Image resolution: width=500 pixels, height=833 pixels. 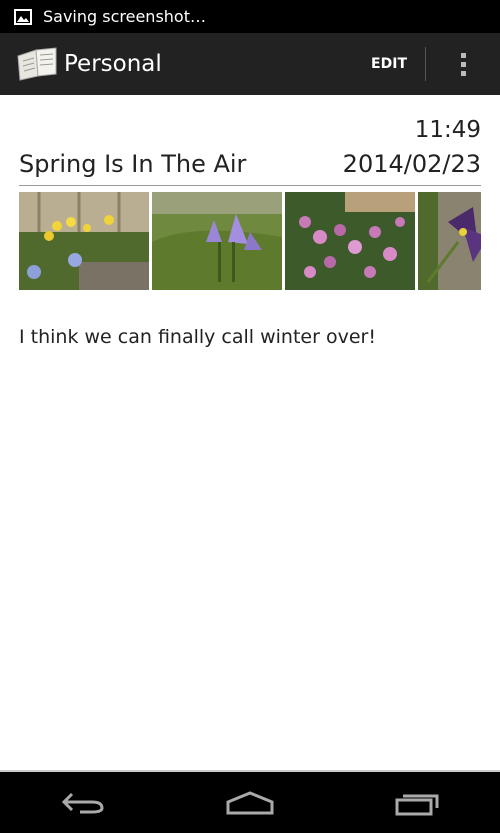 What do you see at coordinates (250, 185) in the screenshot?
I see `title-divider` at bounding box center [250, 185].